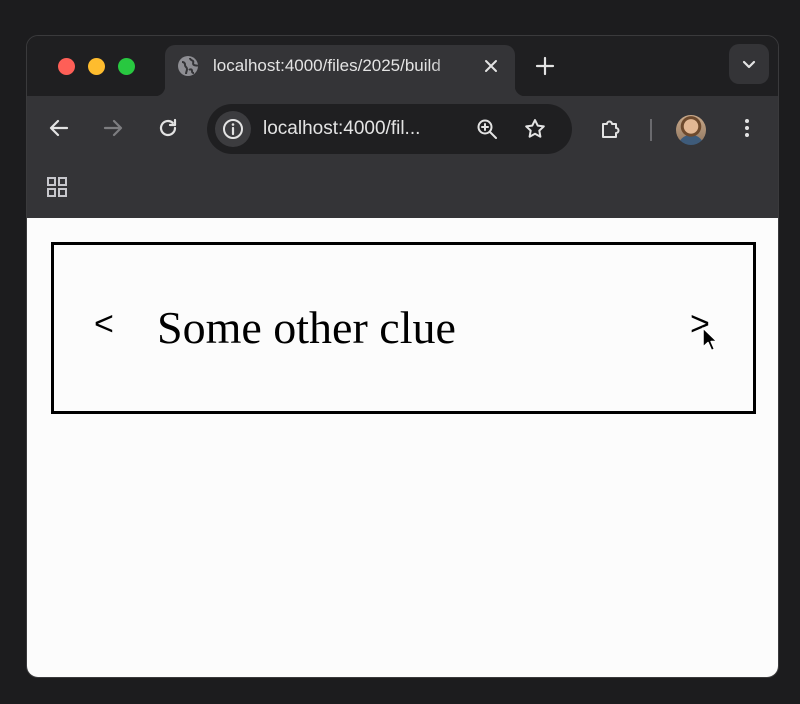  What do you see at coordinates (104, 324) in the screenshot?
I see `prev-clue-button: <` at bounding box center [104, 324].